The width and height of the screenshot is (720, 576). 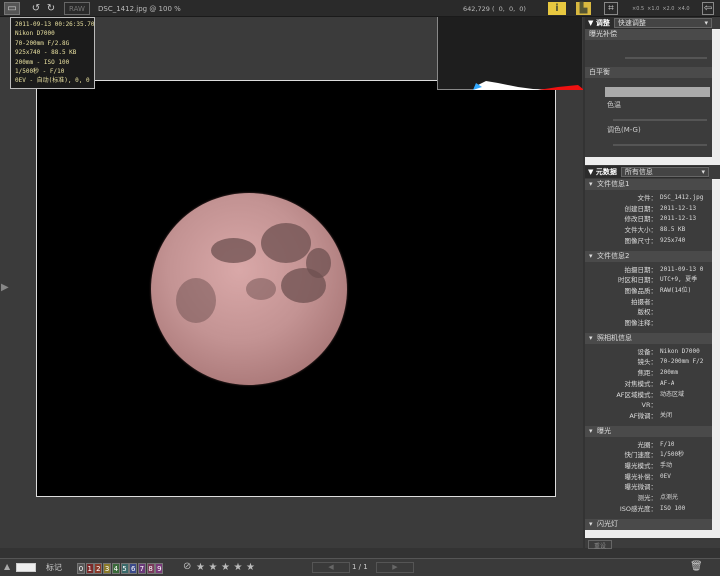 I want to click on metadata-key: 曝光补偿：, so click(x=641, y=476).